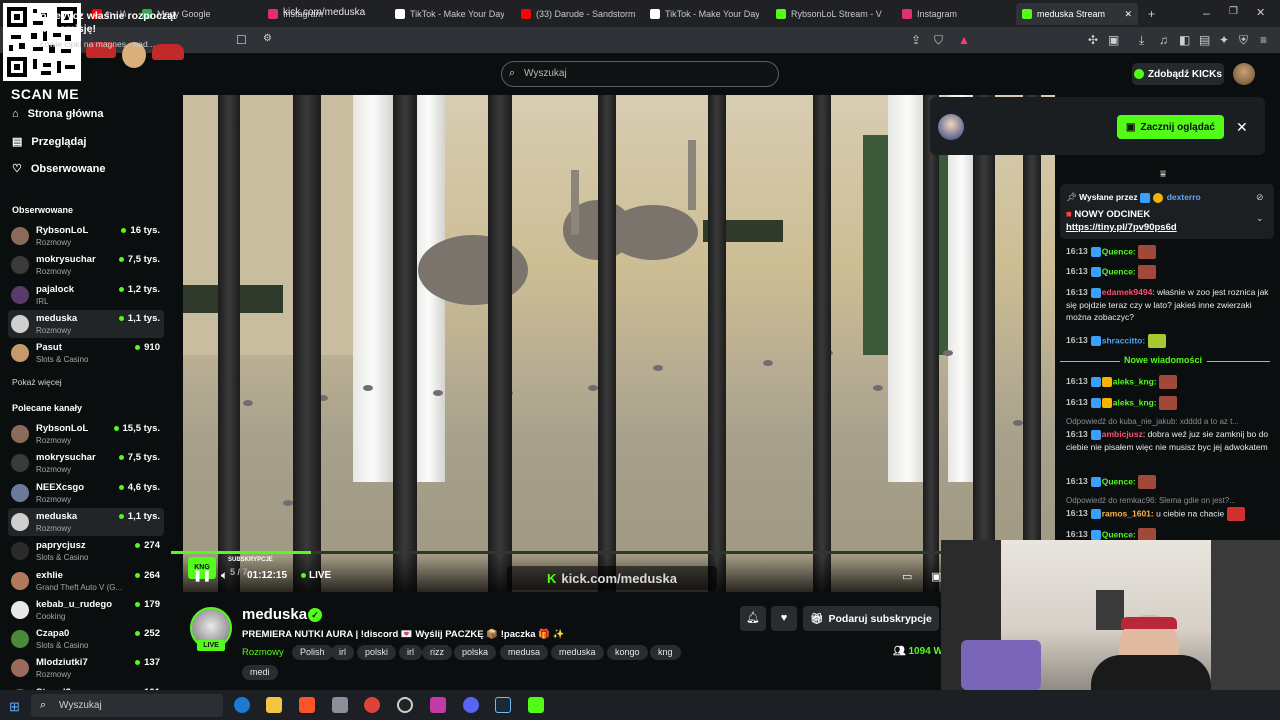  I want to click on stream-tag: polska, so click(475, 652).